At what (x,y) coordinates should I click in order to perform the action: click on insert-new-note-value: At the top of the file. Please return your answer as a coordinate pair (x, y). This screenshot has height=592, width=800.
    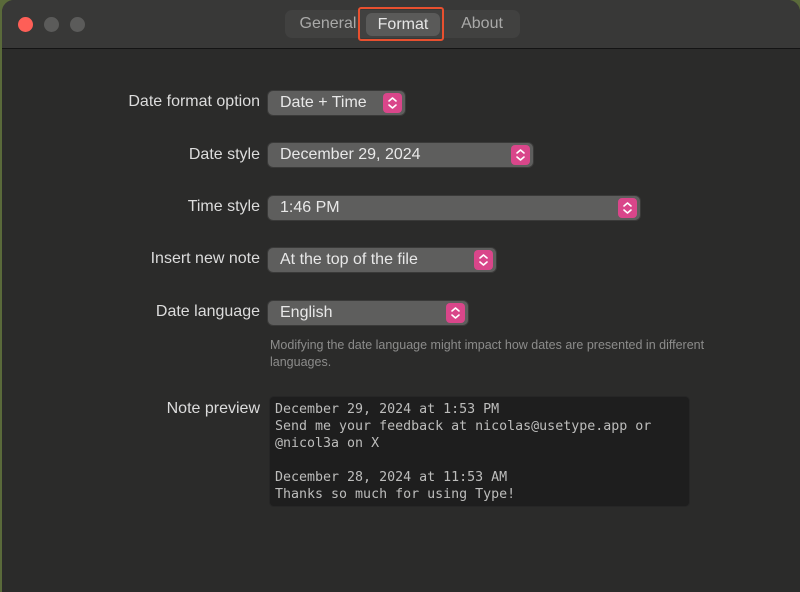
    Looking at the image, I should click on (349, 259).